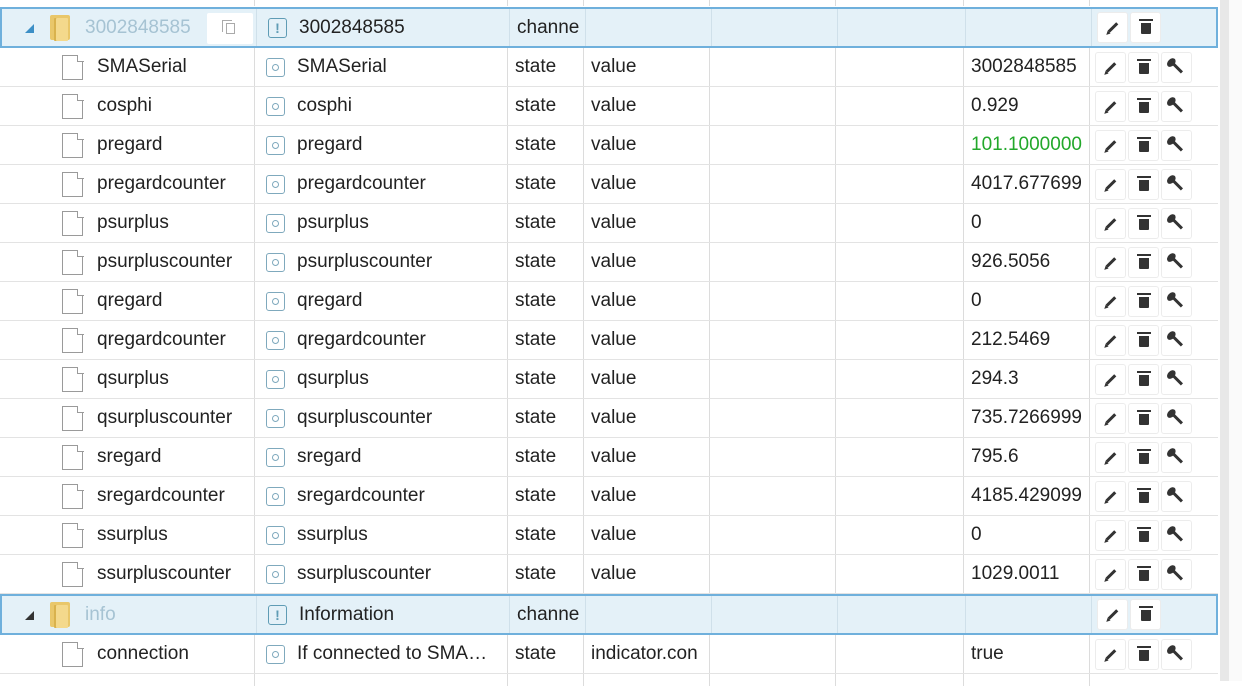  What do you see at coordinates (609, 614) in the screenshot?
I see `channel-row: info ! Information channe` at bounding box center [609, 614].